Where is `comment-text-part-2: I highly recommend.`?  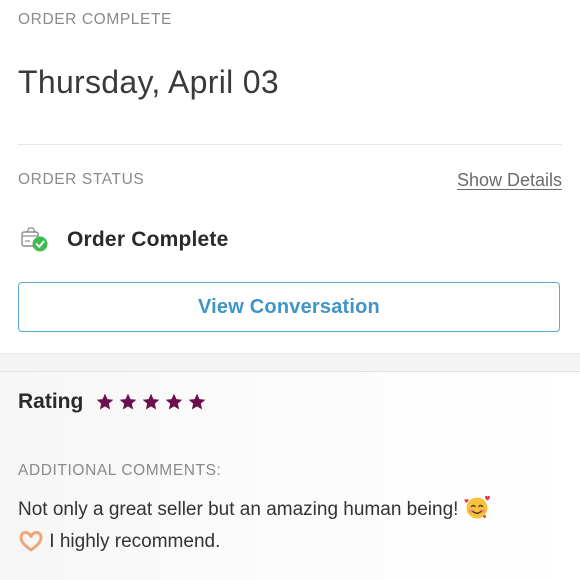 comment-text-part-2: I highly recommend. is located at coordinates (132, 541).